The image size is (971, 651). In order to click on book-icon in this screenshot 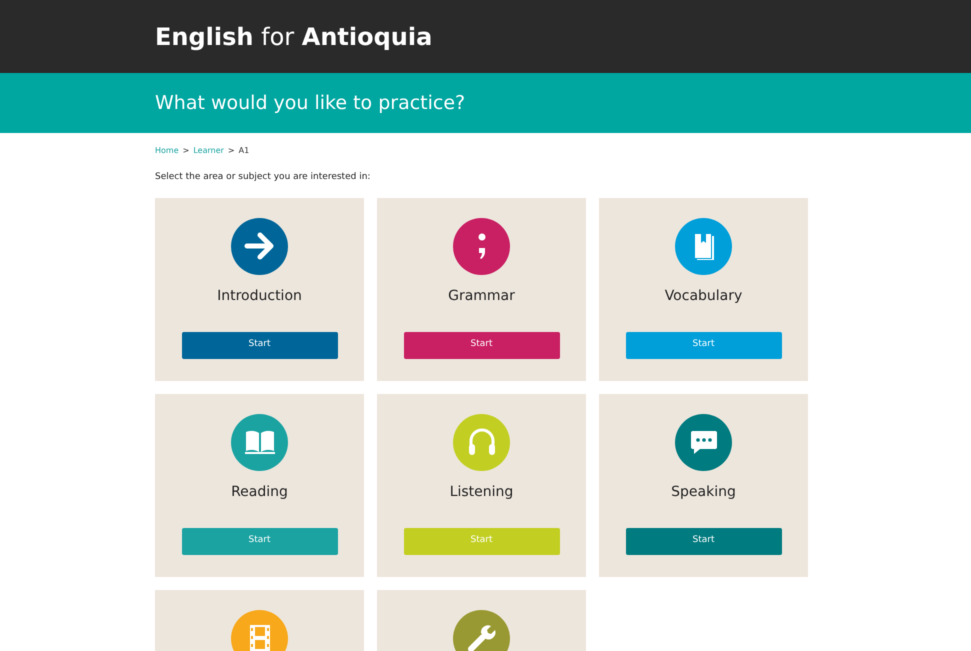, I will do `click(703, 246)`.